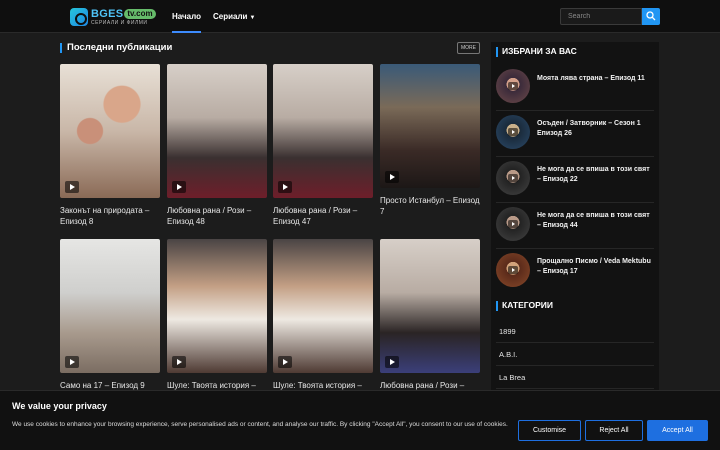 The height and width of the screenshot is (450, 720). I want to click on post-title: Законът на природата – Епизод 8, so click(110, 216).